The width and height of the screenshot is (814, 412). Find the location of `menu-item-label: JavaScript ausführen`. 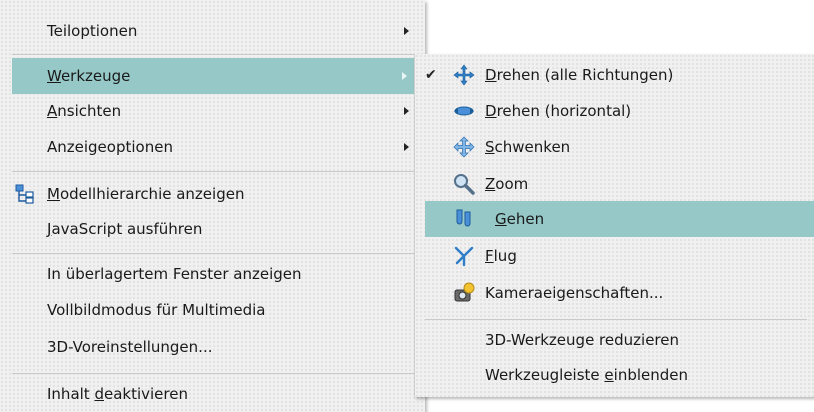

menu-item-label: JavaScript ausführen is located at coordinates (125, 229).